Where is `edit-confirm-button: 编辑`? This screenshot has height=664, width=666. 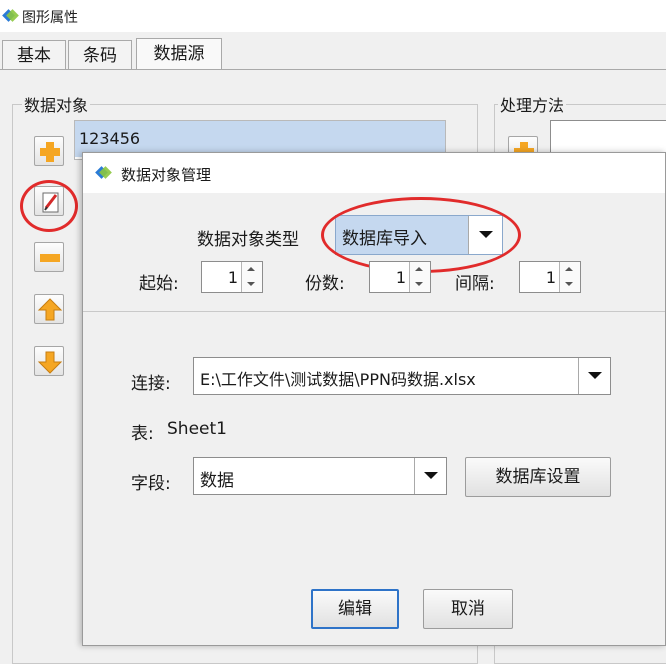
edit-confirm-button: 编辑 is located at coordinates (355, 609).